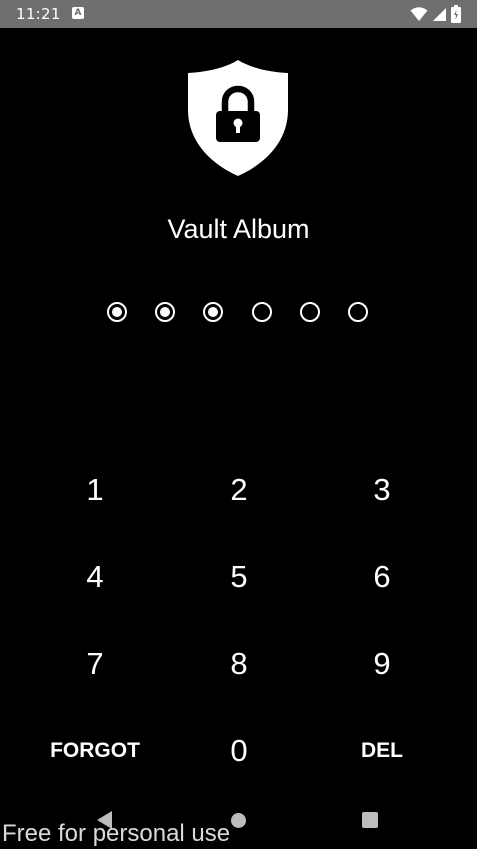  What do you see at coordinates (38, 14) in the screenshot?
I see `status-time: 11:21` at bounding box center [38, 14].